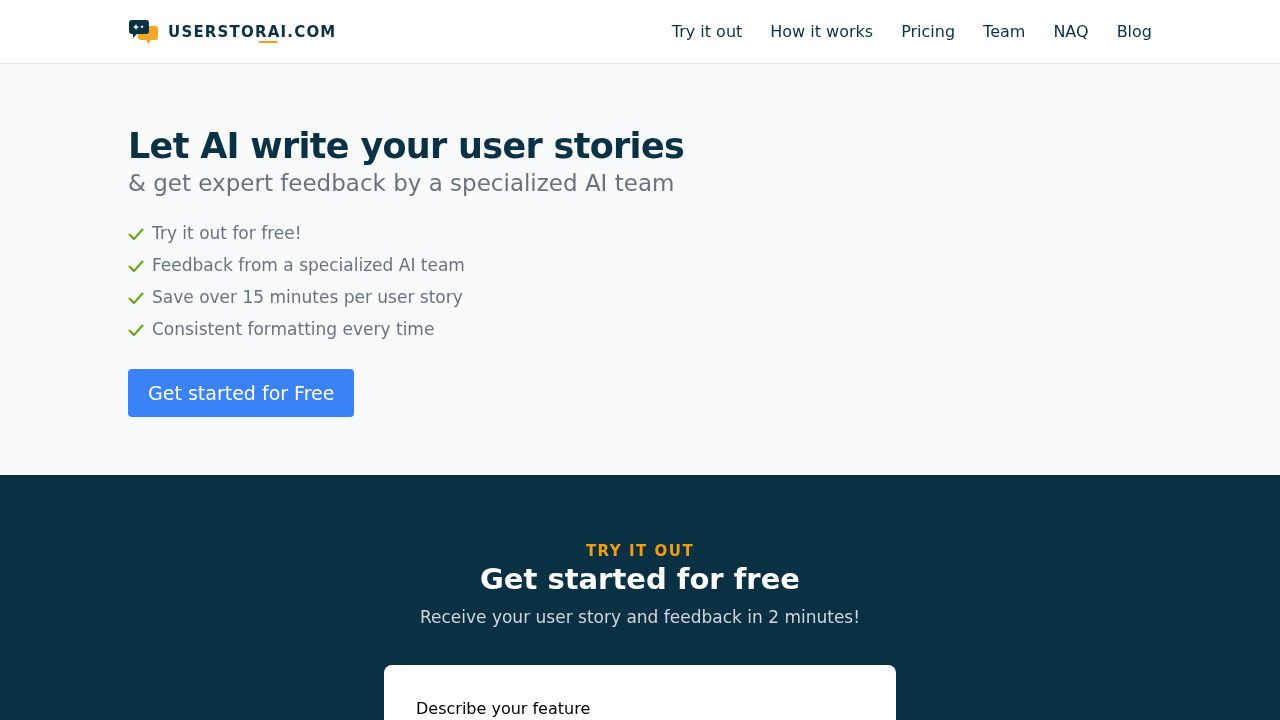 This screenshot has height=720, width=1280. Describe the element at coordinates (1004, 31) in the screenshot. I see `nav-link: Team` at that location.